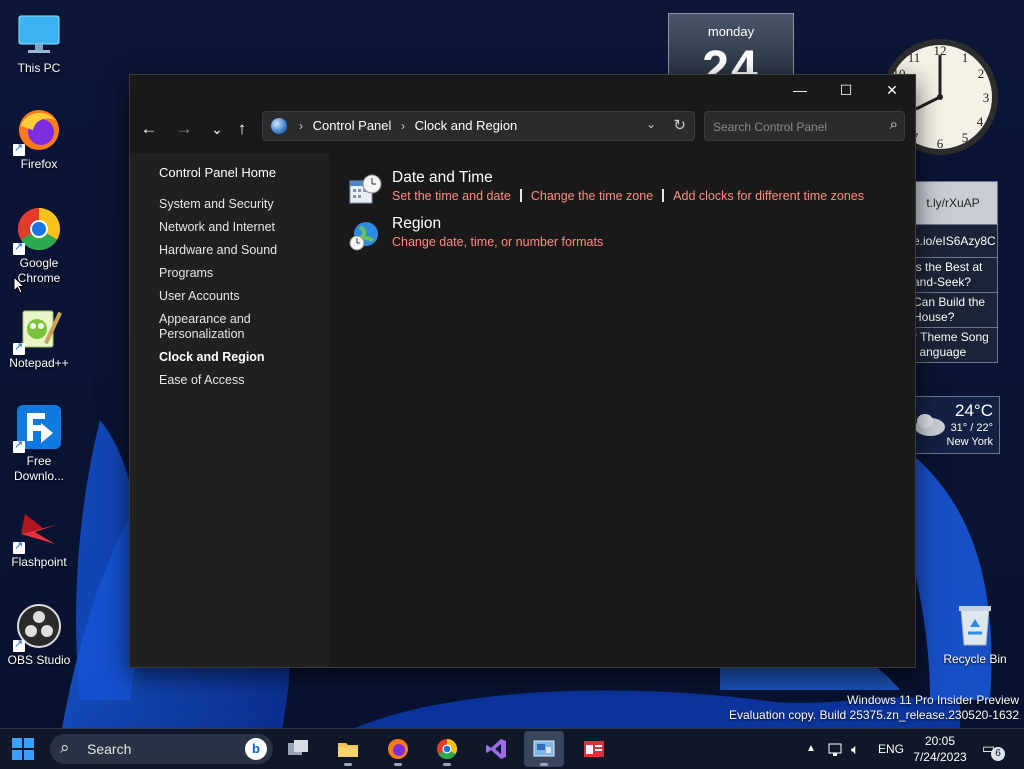 The height and width of the screenshot is (769, 1024). What do you see at coordinates (731, 45) in the screenshot?
I see `calendar-gadget: monday 24` at bounding box center [731, 45].